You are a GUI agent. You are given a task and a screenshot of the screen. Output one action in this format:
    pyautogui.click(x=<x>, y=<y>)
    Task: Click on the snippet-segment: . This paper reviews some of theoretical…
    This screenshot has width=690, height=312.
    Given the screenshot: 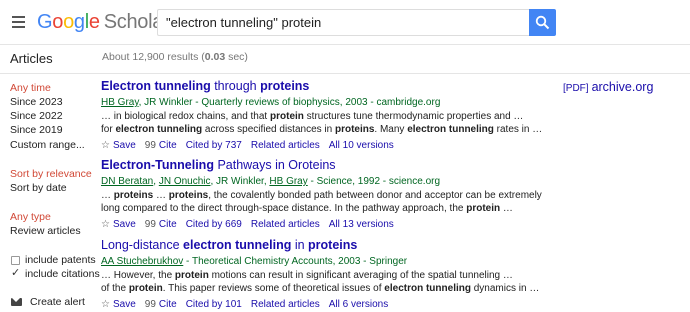 What is the action you would take?
    pyautogui.click(x=273, y=288)
    